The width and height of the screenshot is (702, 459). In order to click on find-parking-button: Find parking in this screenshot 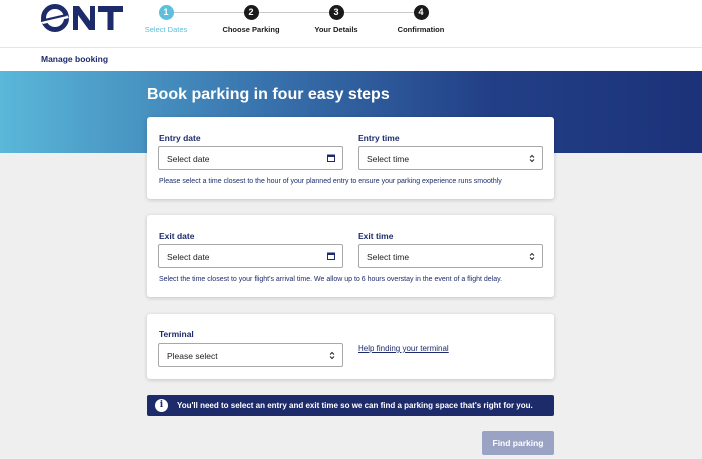, I will do `click(518, 443)`.